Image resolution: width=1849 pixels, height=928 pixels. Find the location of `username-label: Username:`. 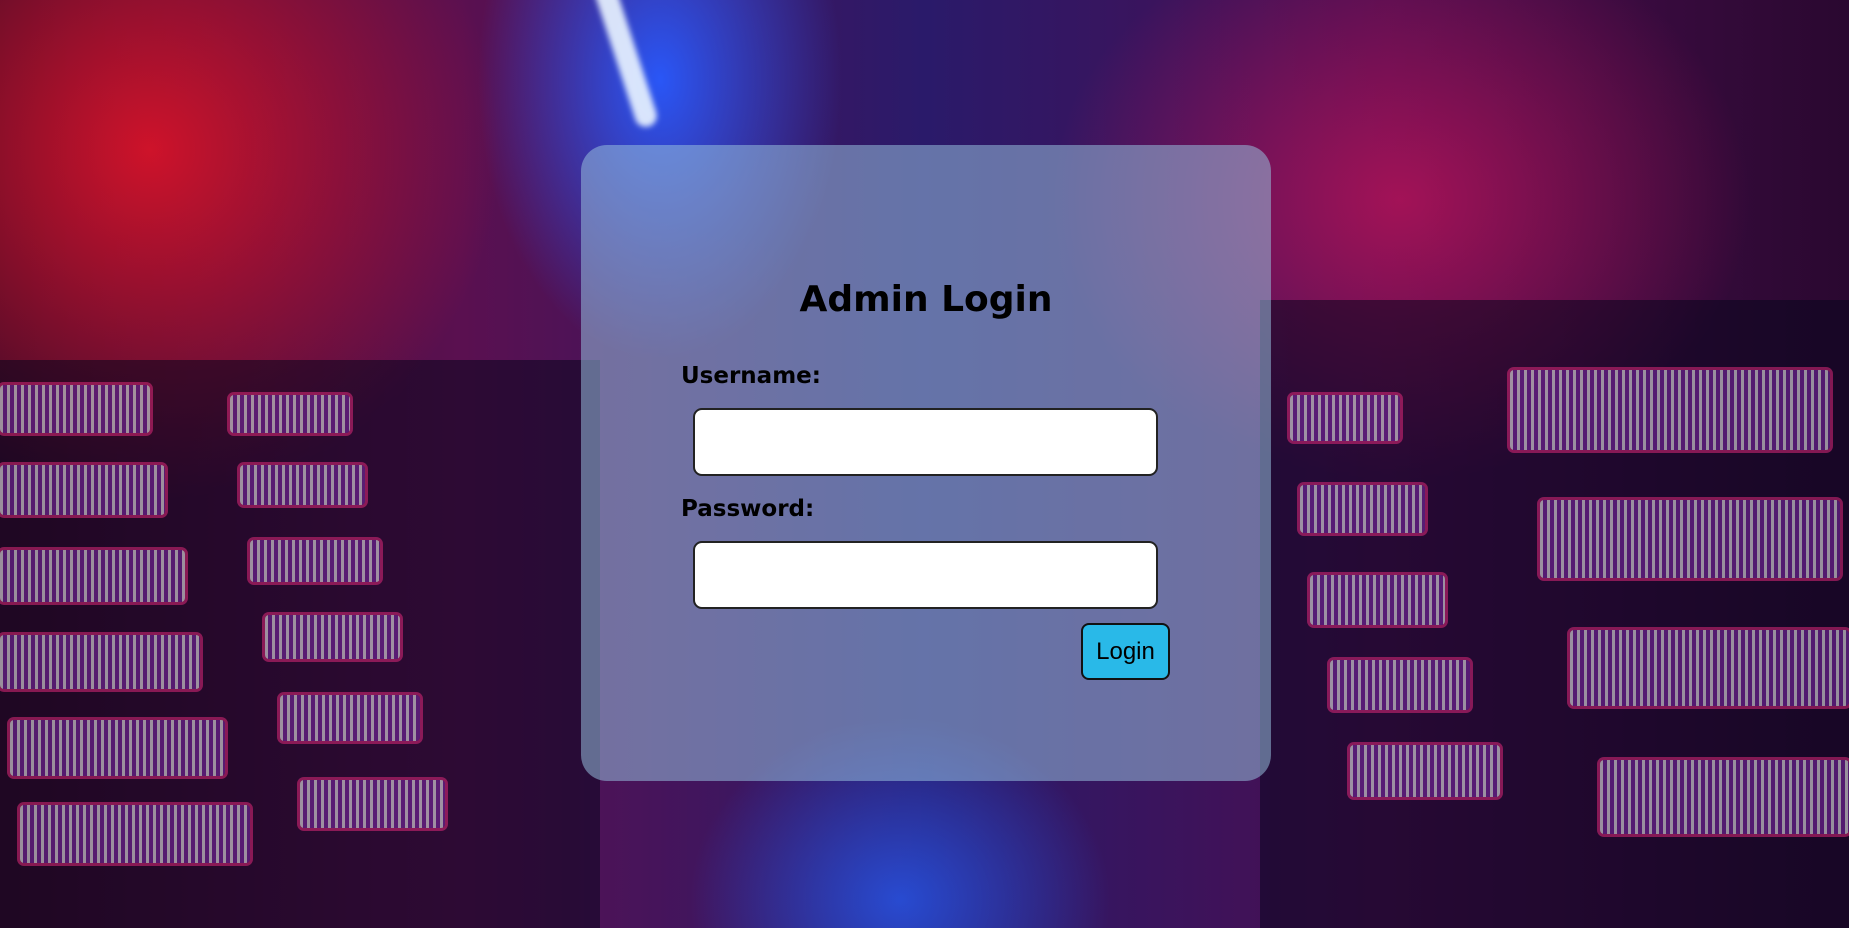

username-label: Username: is located at coordinates (751, 376).